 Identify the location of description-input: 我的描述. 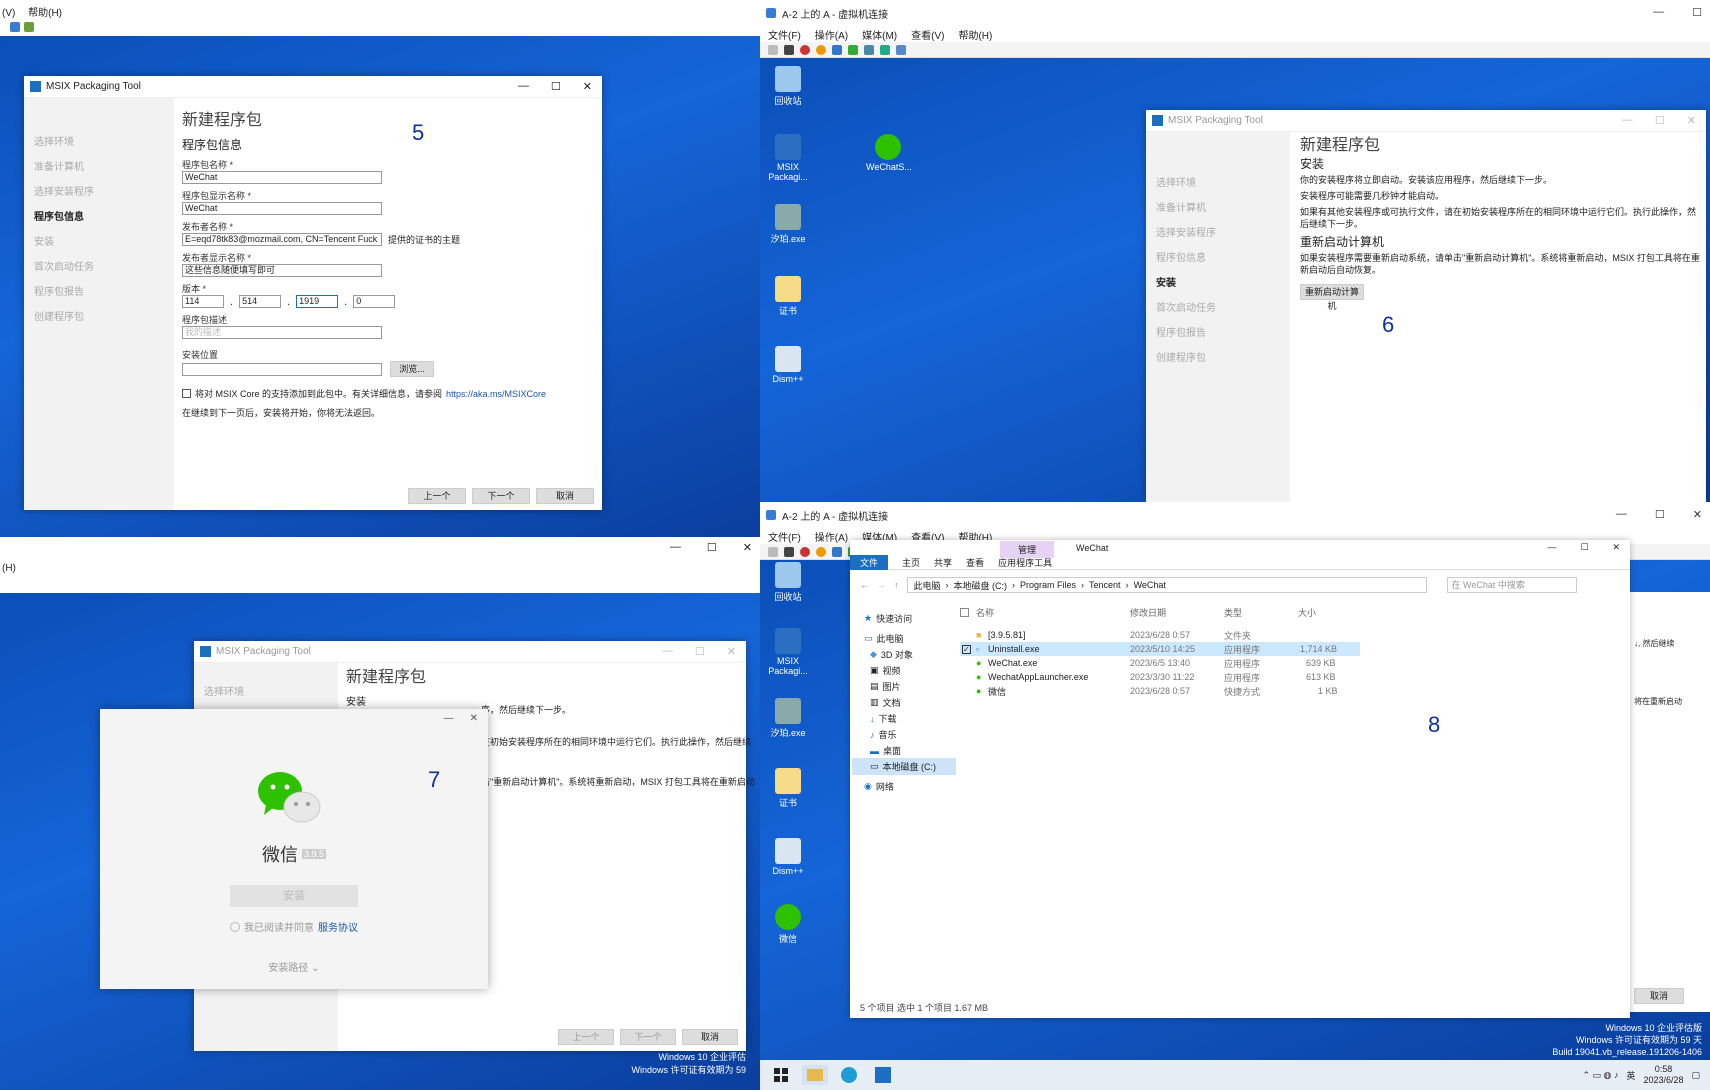
(282, 332).